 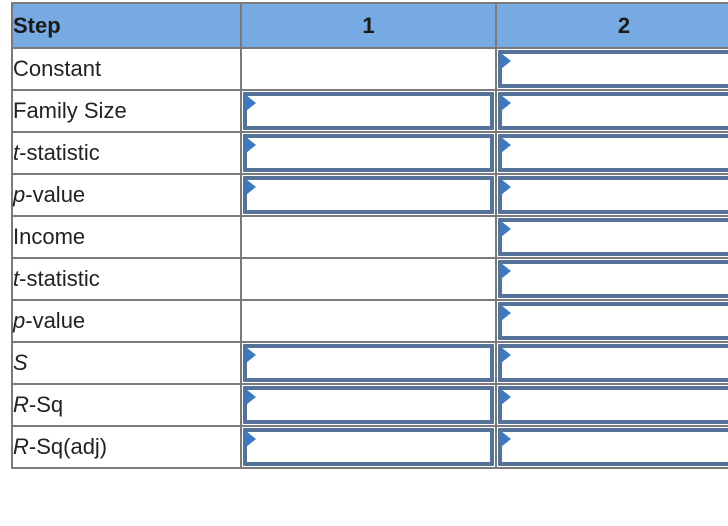 I want to click on table-row: Family Size, so click(x=369, y=111).